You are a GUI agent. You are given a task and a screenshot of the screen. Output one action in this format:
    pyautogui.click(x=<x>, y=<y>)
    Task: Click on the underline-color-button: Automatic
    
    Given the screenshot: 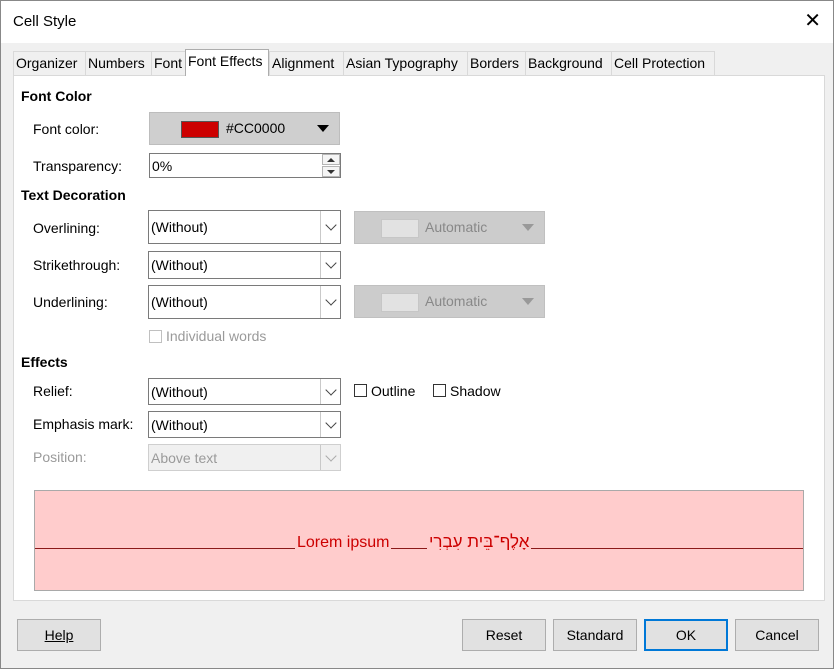 What is the action you would take?
    pyautogui.click(x=449, y=301)
    